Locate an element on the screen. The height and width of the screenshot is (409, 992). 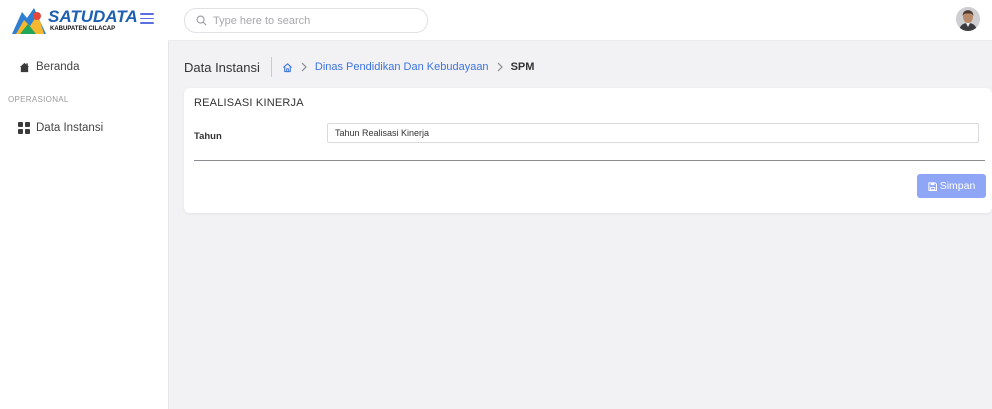
logo-graphic-icon is located at coordinates (29, 21).